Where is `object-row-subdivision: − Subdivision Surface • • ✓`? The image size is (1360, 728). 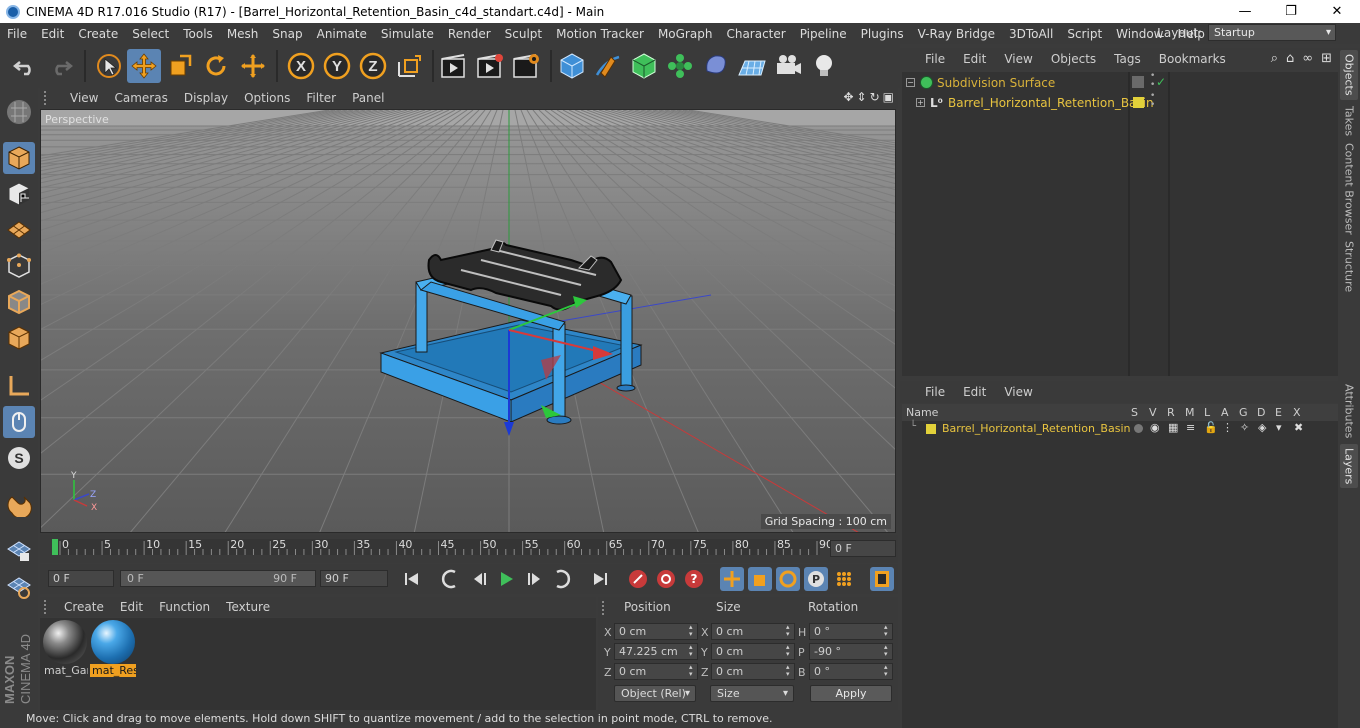 object-row-subdivision: − Subdivision Surface • • ✓ is located at coordinates (1120, 82).